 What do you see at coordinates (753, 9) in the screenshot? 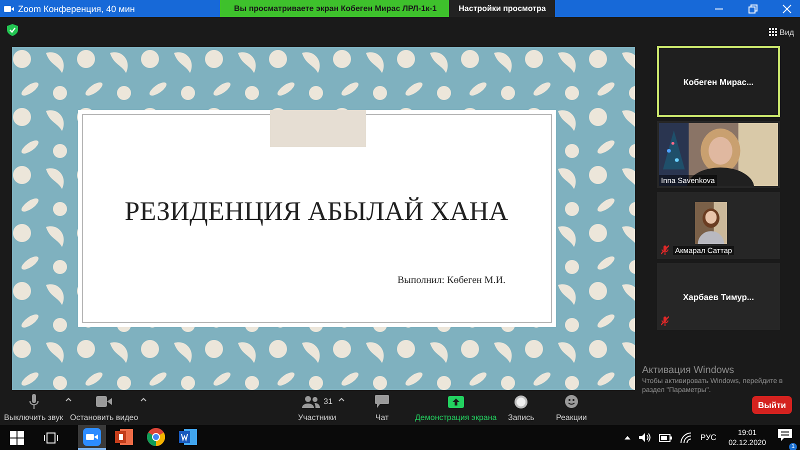
I see `restore-icon` at bounding box center [753, 9].